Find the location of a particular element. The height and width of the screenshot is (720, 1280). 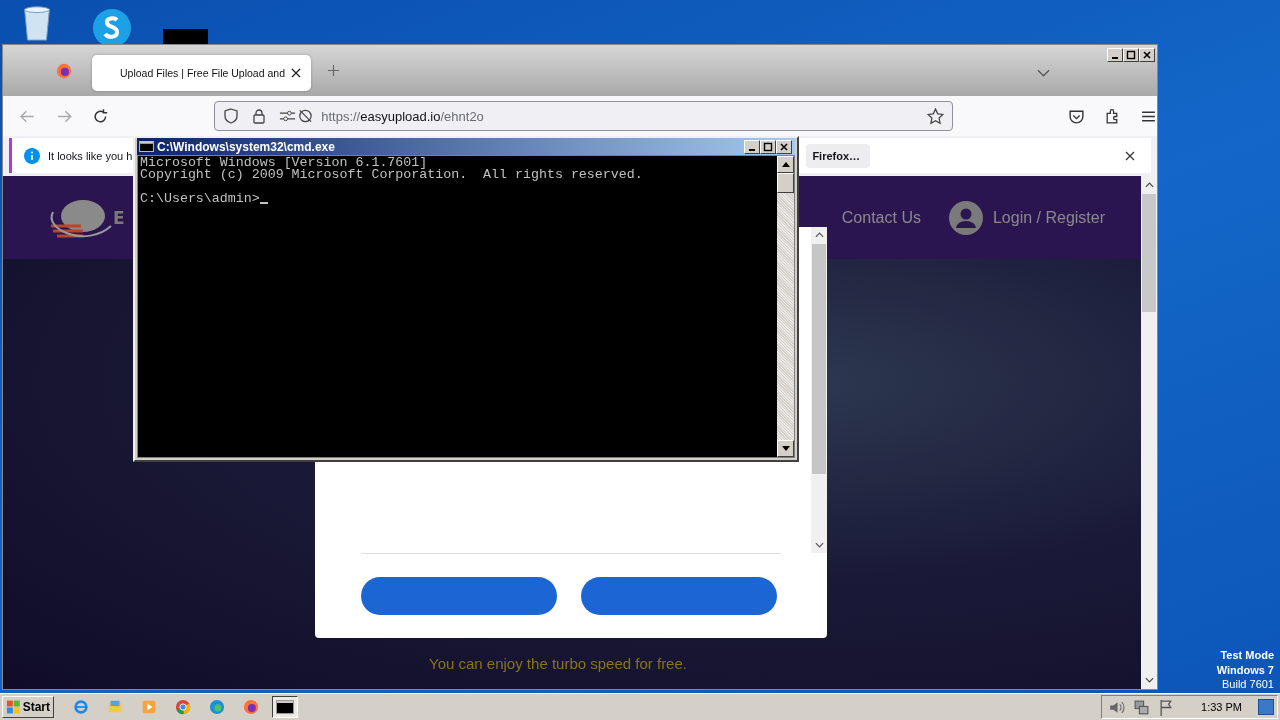

nav-link: Contact Us is located at coordinates (881, 217).